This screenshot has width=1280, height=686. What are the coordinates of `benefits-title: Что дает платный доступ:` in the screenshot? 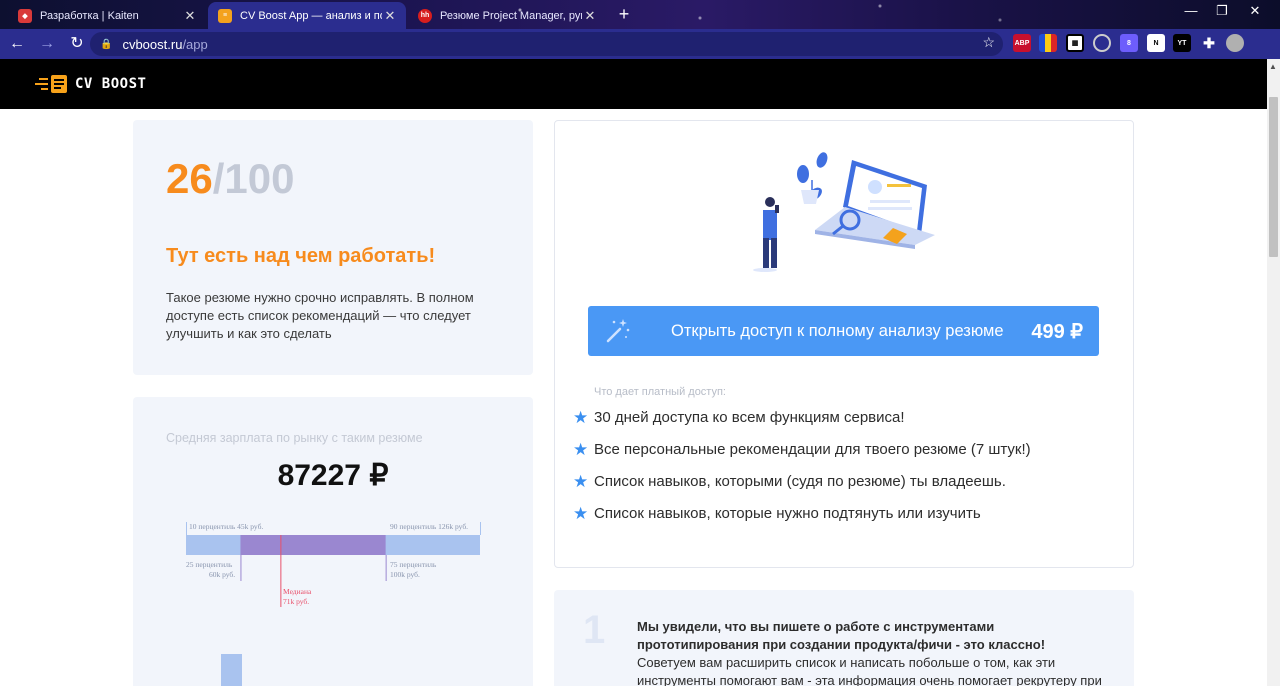 It's located at (660, 392).